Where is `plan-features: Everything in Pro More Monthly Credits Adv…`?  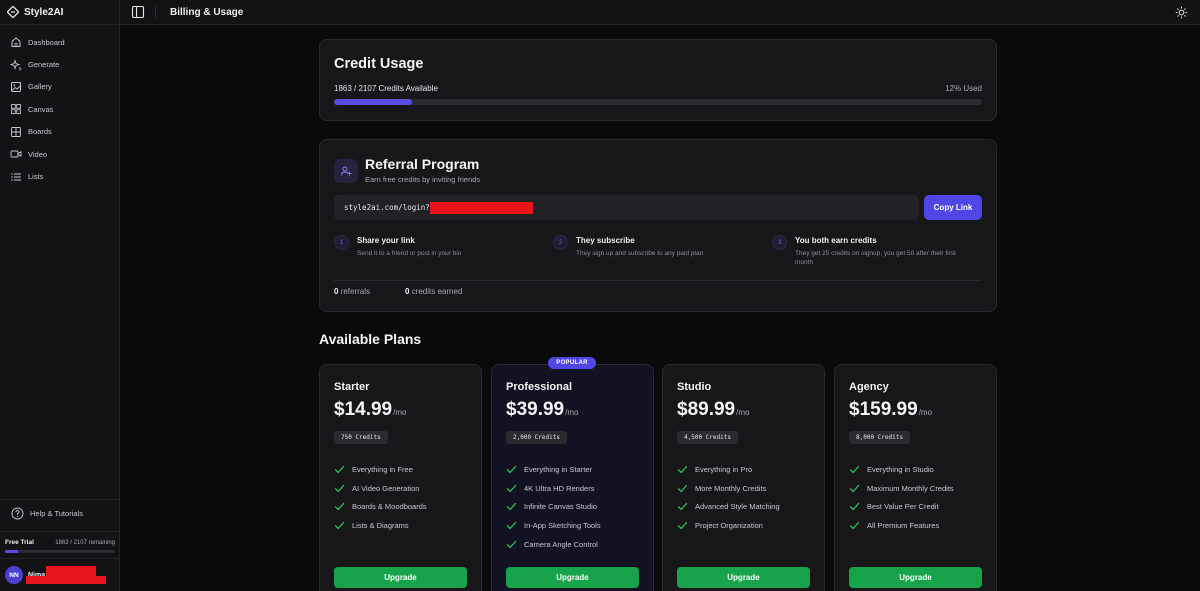 plan-features: Everything in Pro More Monthly Credits Adv… is located at coordinates (728, 497).